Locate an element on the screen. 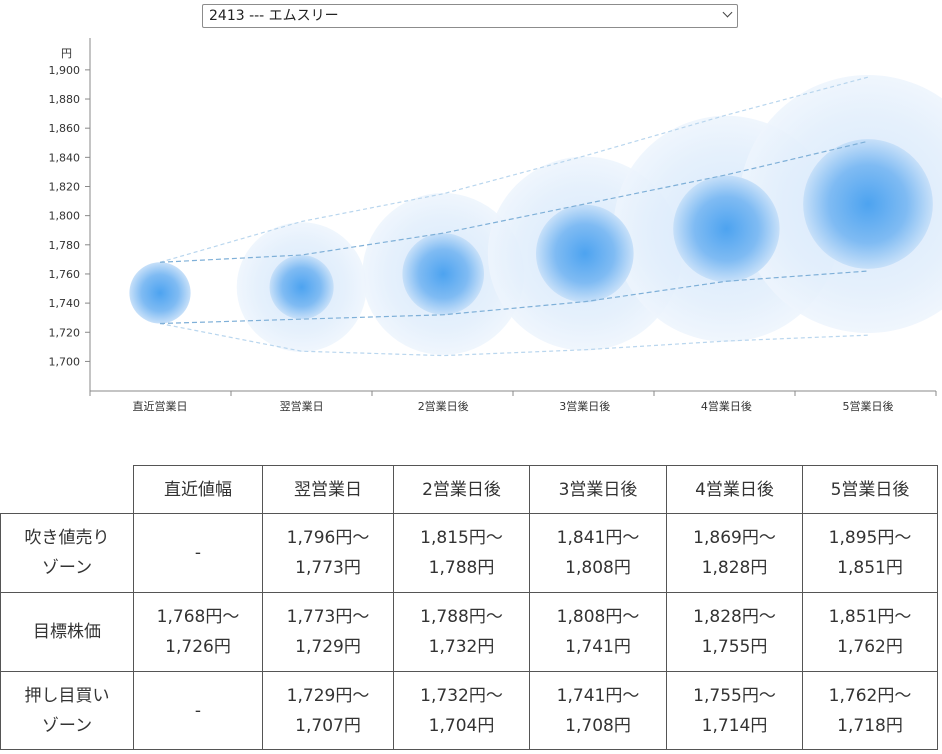  row-header-line: 吹き値売り is located at coordinates (67, 538).